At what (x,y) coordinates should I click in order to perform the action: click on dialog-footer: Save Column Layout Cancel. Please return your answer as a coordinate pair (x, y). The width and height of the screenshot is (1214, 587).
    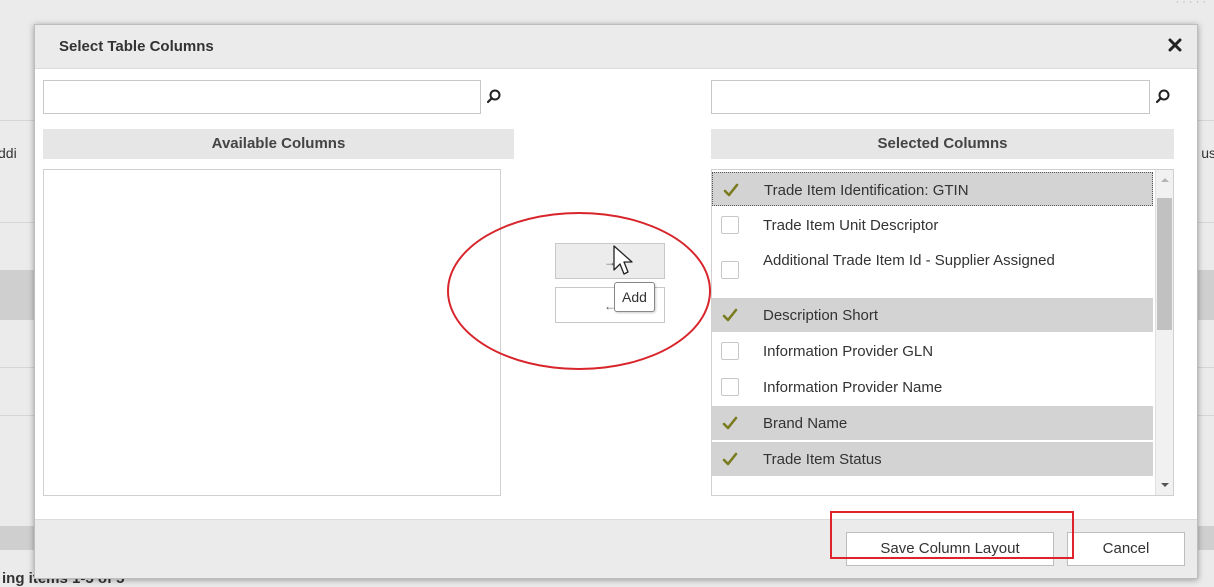
    Looking at the image, I should click on (616, 548).